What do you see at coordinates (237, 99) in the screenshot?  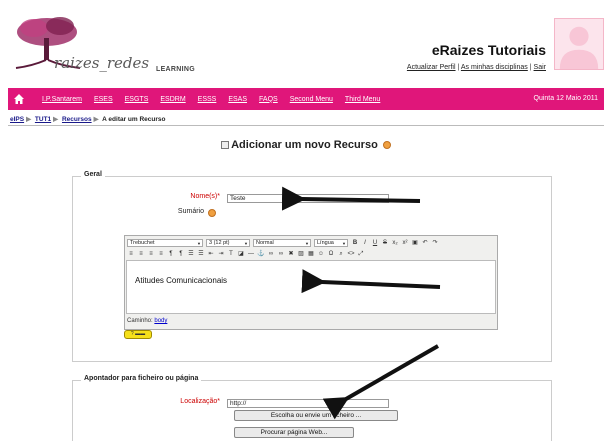 I see `nav-item-esas: ESAS` at bounding box center [237, 99].